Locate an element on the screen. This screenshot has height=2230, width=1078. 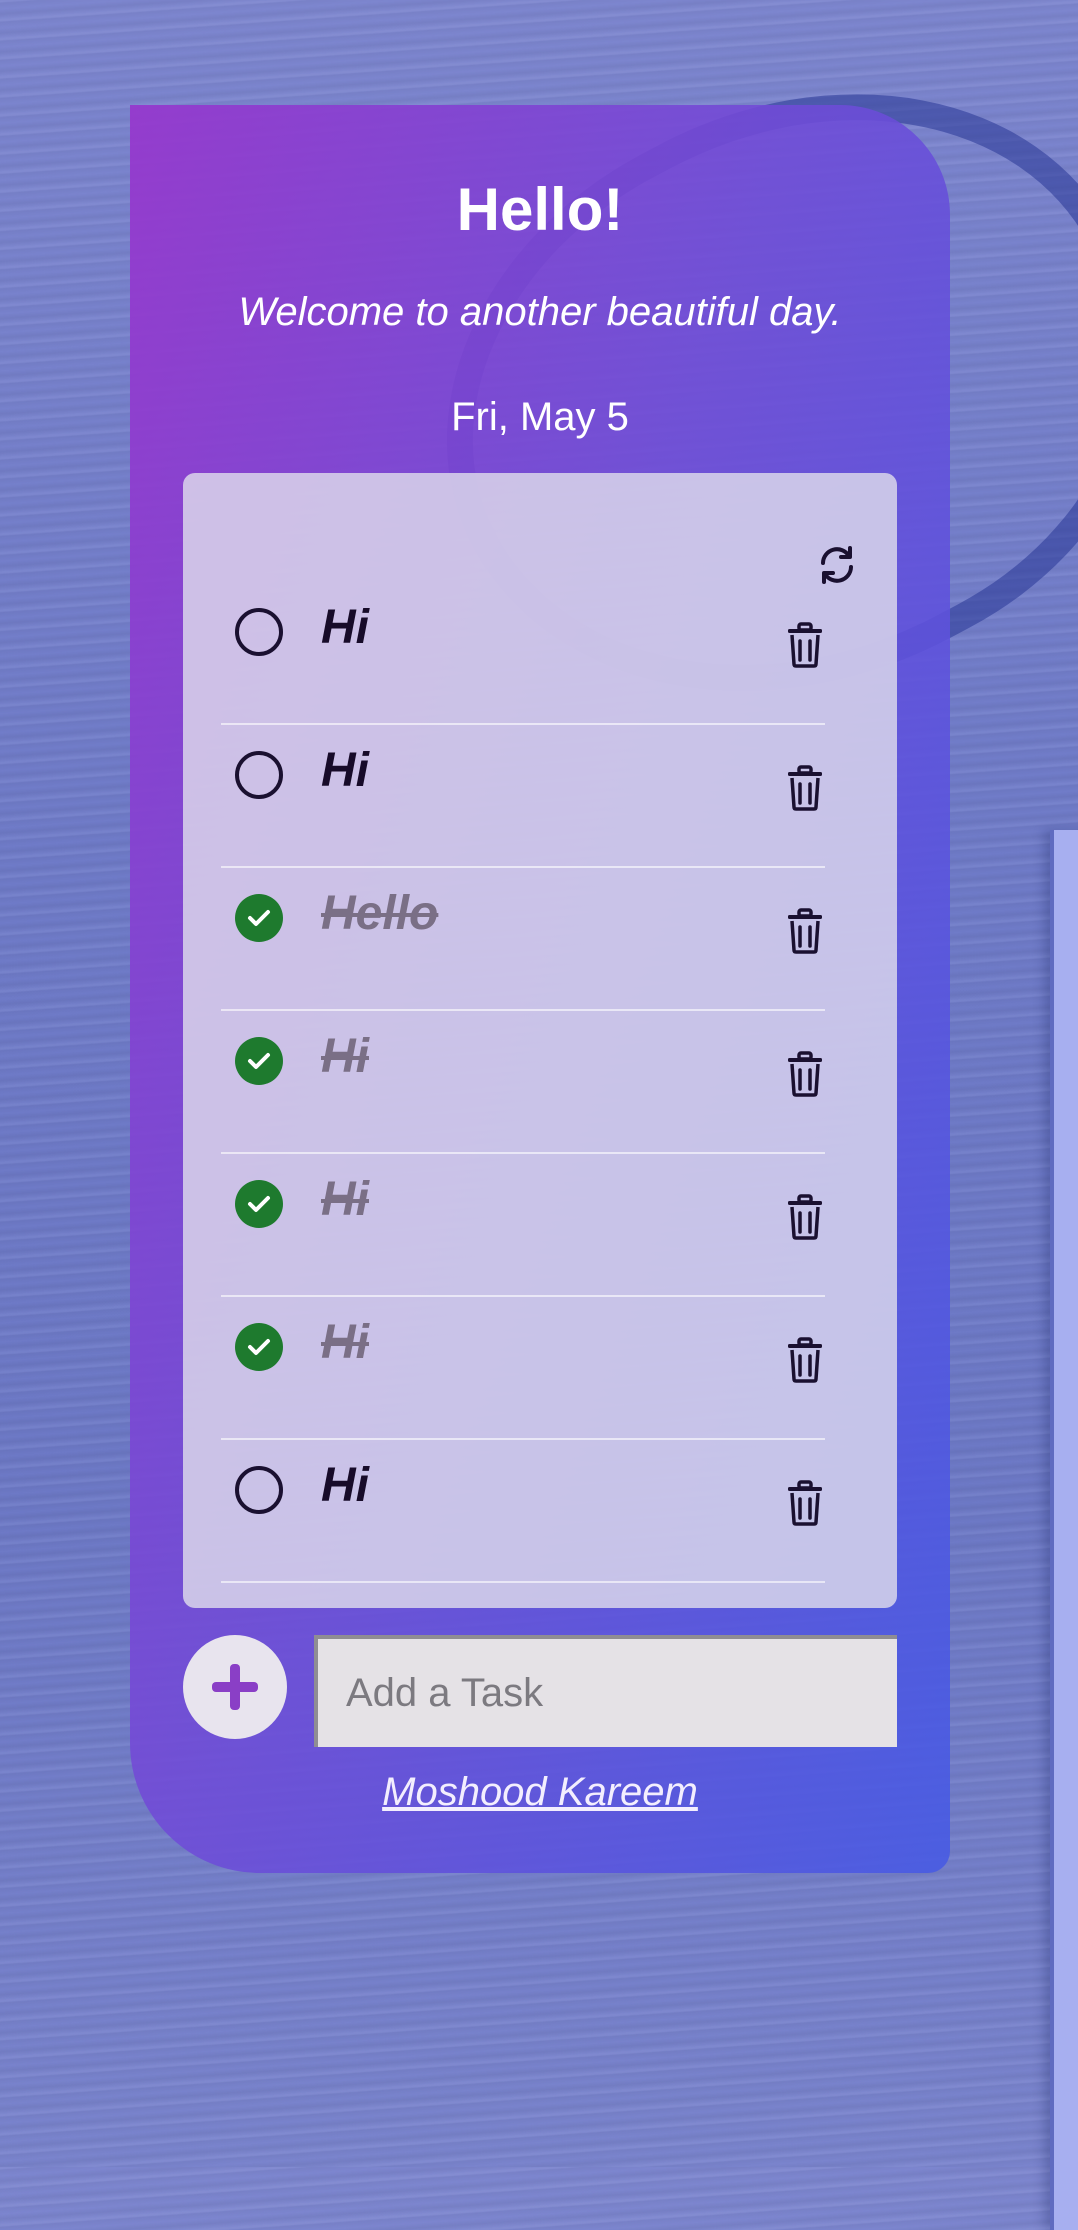
welcome-subtitle: Welcome to another beautiful day. is located at coordinates (540, 312).